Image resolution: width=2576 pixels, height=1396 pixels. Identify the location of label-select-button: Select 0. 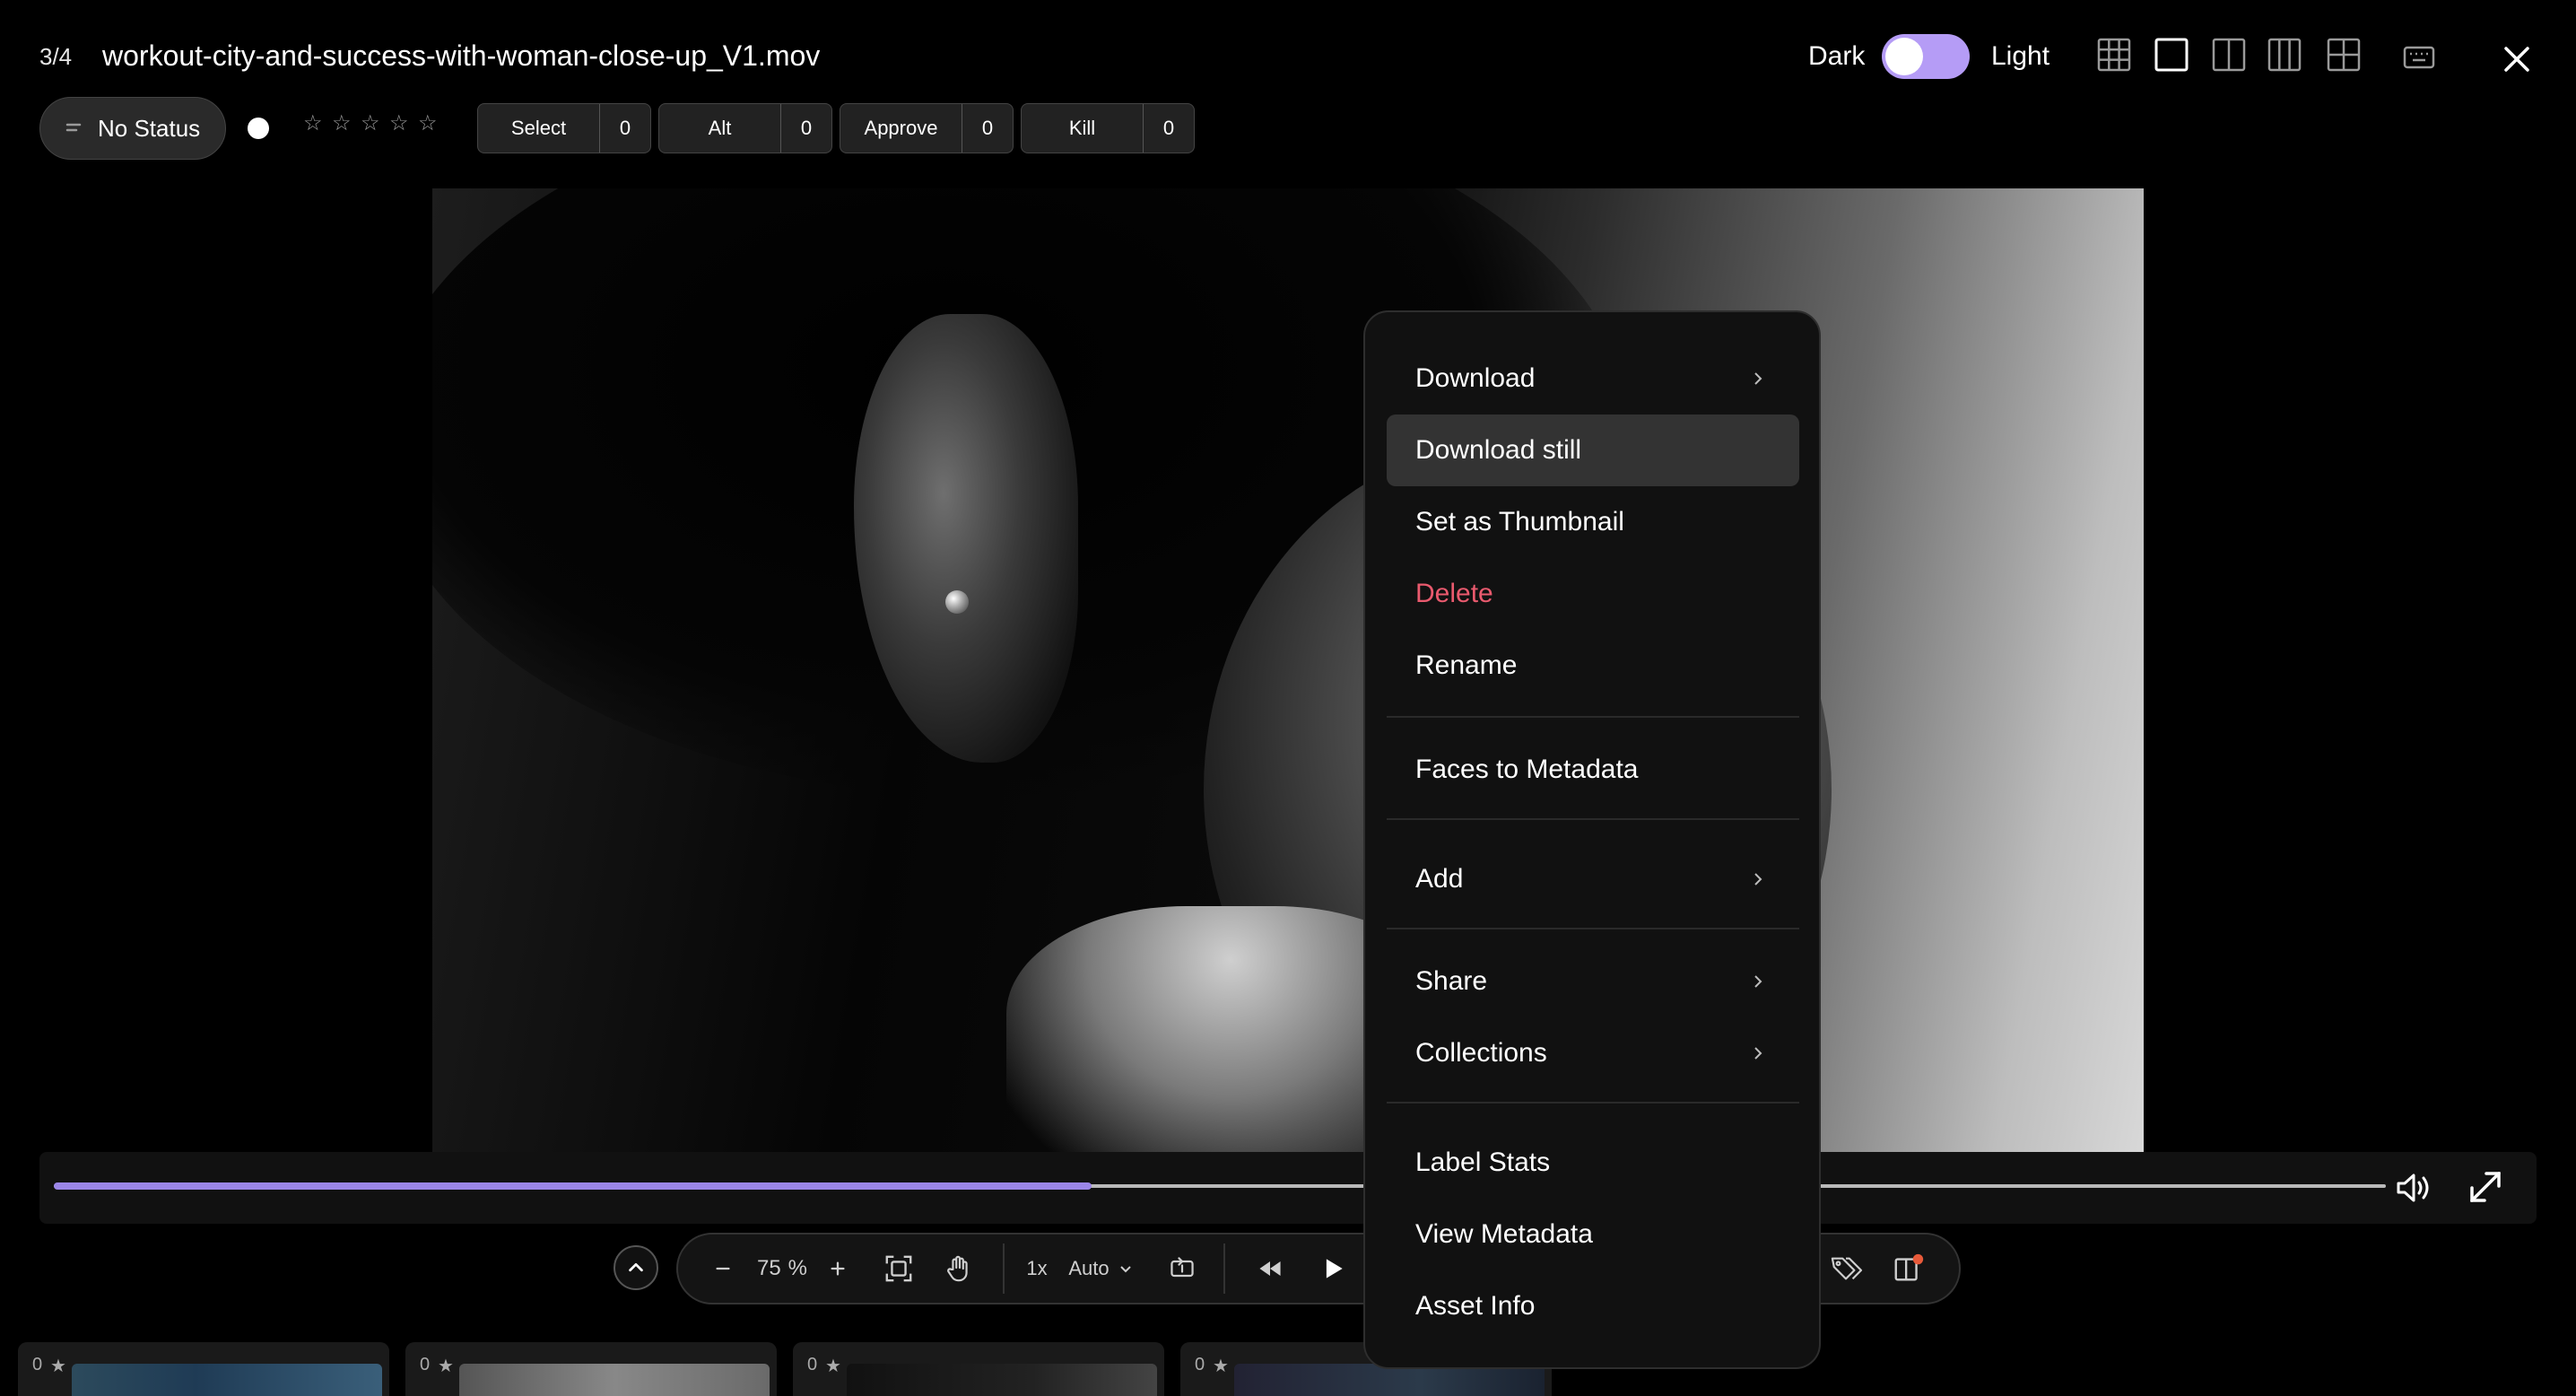
(564, 128).